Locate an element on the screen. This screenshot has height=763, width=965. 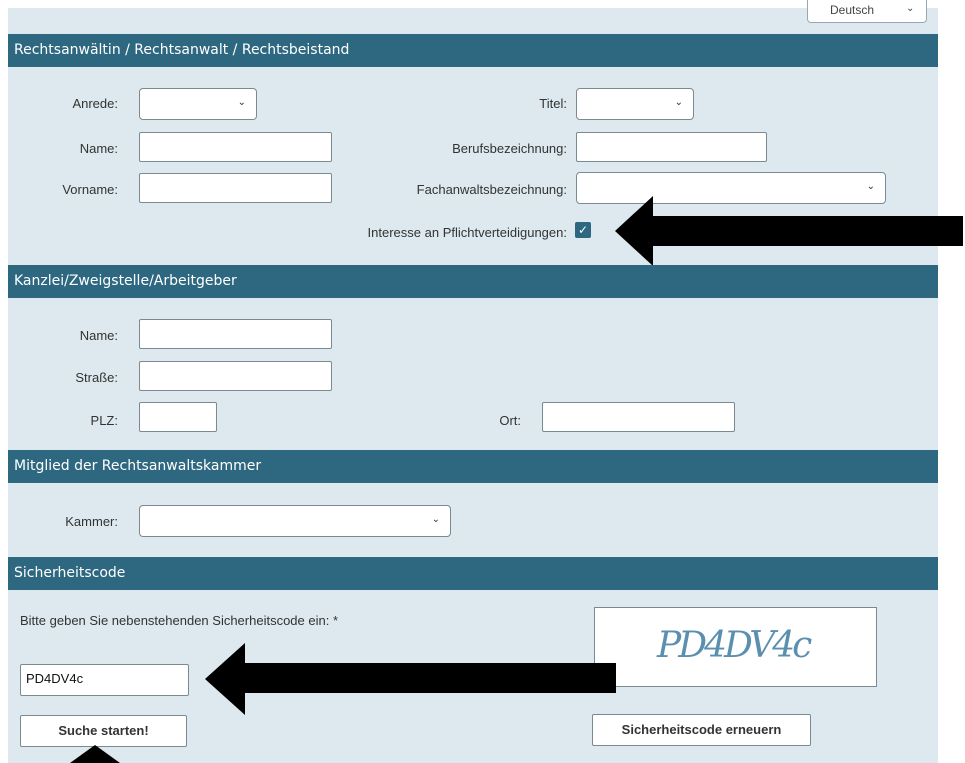
search-start-button: Suche starten! is located at coordinates (103, 731).